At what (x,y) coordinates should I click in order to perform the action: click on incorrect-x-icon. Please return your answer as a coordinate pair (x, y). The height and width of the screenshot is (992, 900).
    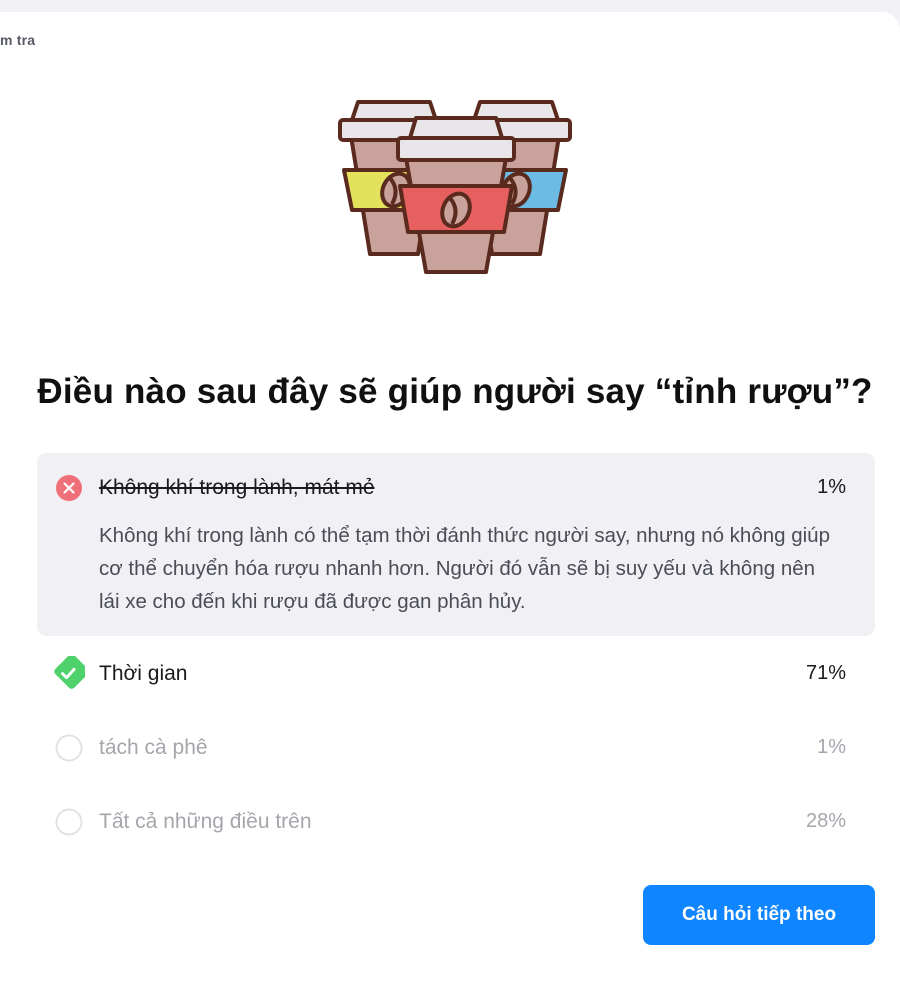
    Looking at the image, I should click on (69, 488).